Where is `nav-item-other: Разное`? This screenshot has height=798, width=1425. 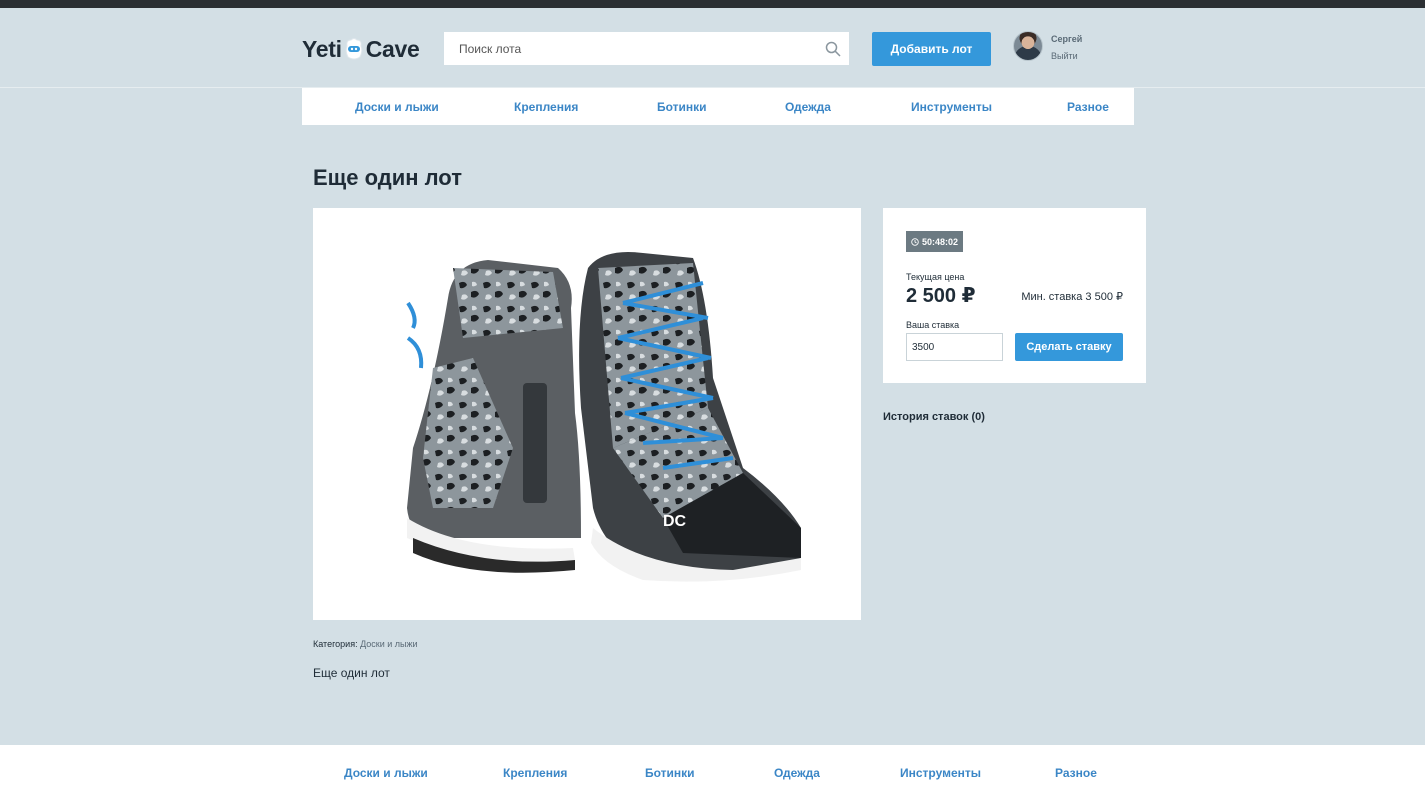 nav-item-other: Разное is located at coordinates (1088, 107).